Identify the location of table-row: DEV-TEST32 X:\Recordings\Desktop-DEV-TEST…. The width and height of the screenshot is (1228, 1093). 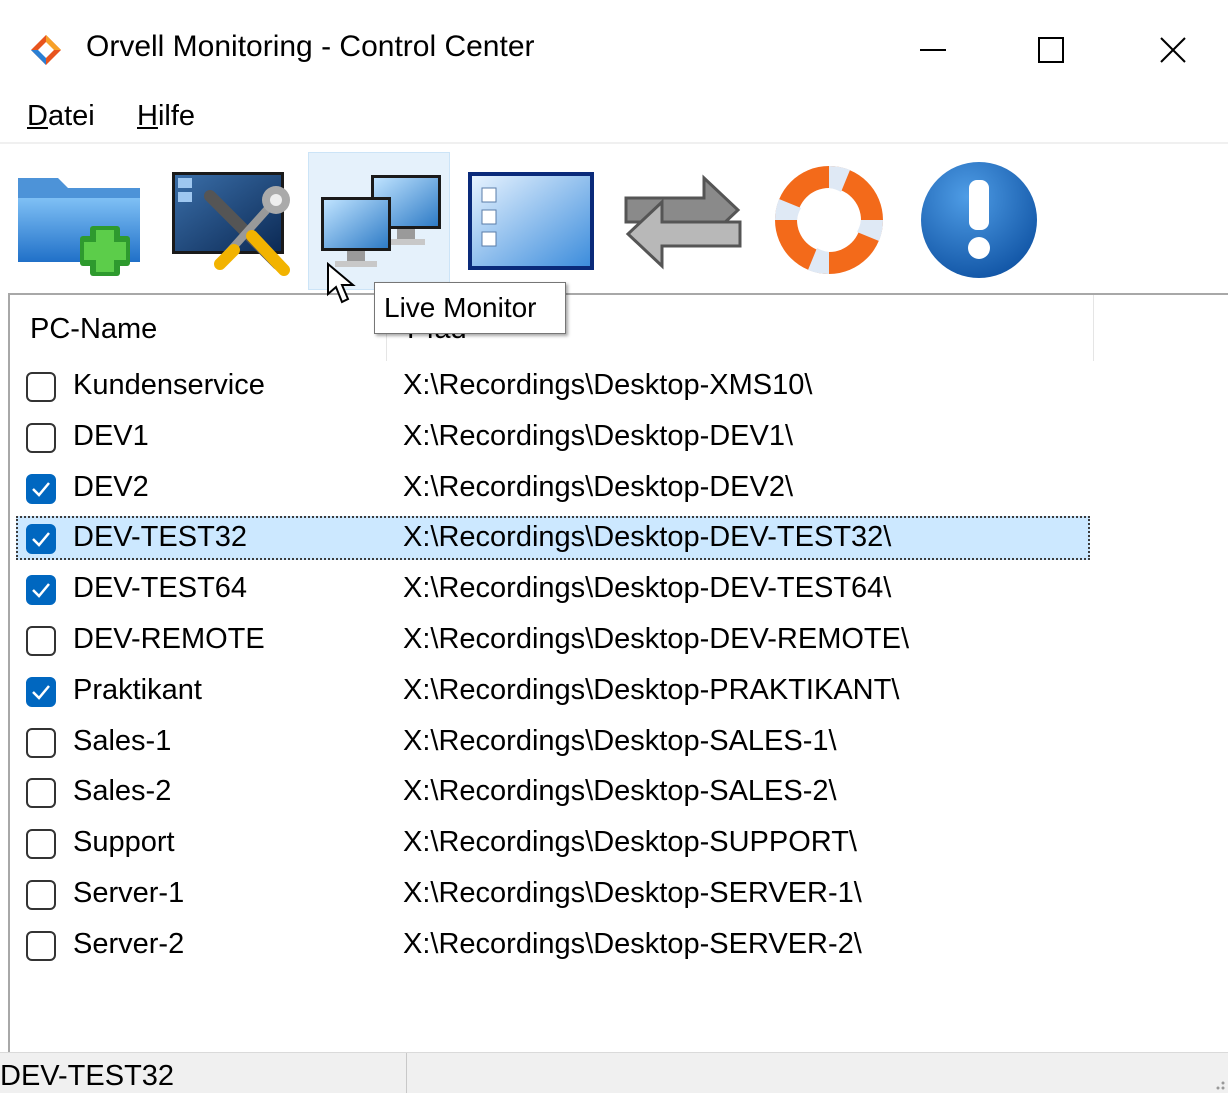
(619, 538).